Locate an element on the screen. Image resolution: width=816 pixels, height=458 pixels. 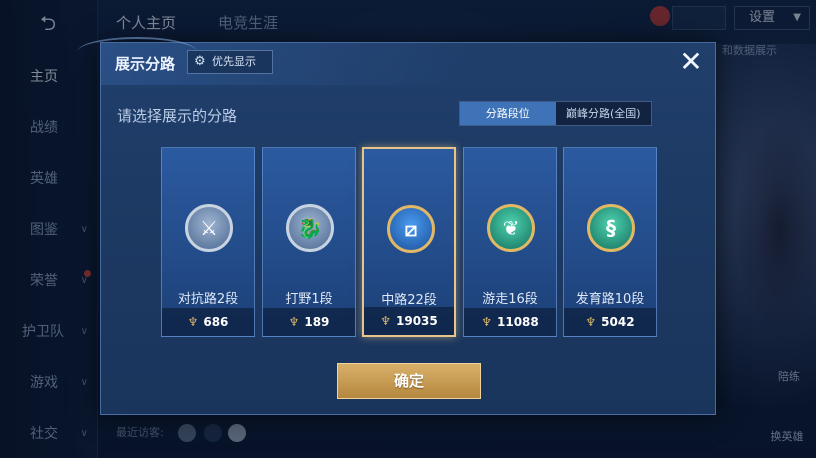
farm-lane-icon: § is located at coordinates (611, 228).